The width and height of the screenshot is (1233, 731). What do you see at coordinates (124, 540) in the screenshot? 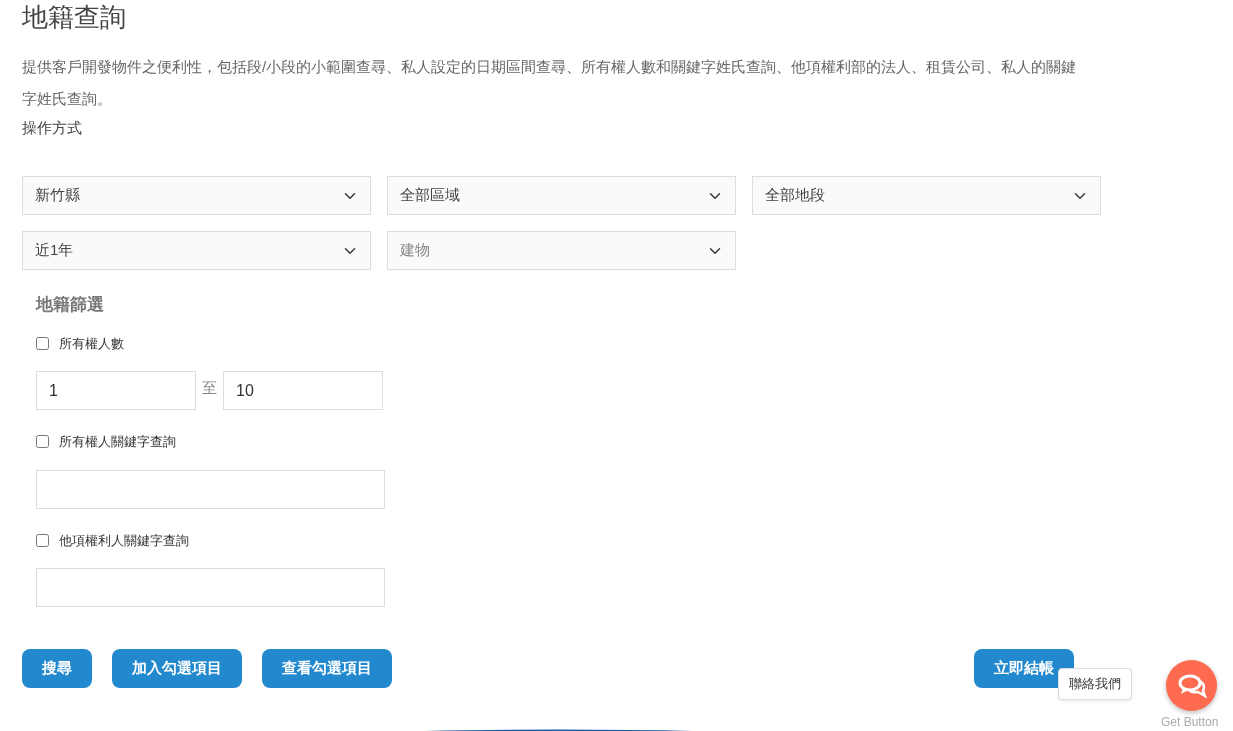
I see `checkbox-label: 他項權利人關鍵字查詢` at bounding box center [124, 540].